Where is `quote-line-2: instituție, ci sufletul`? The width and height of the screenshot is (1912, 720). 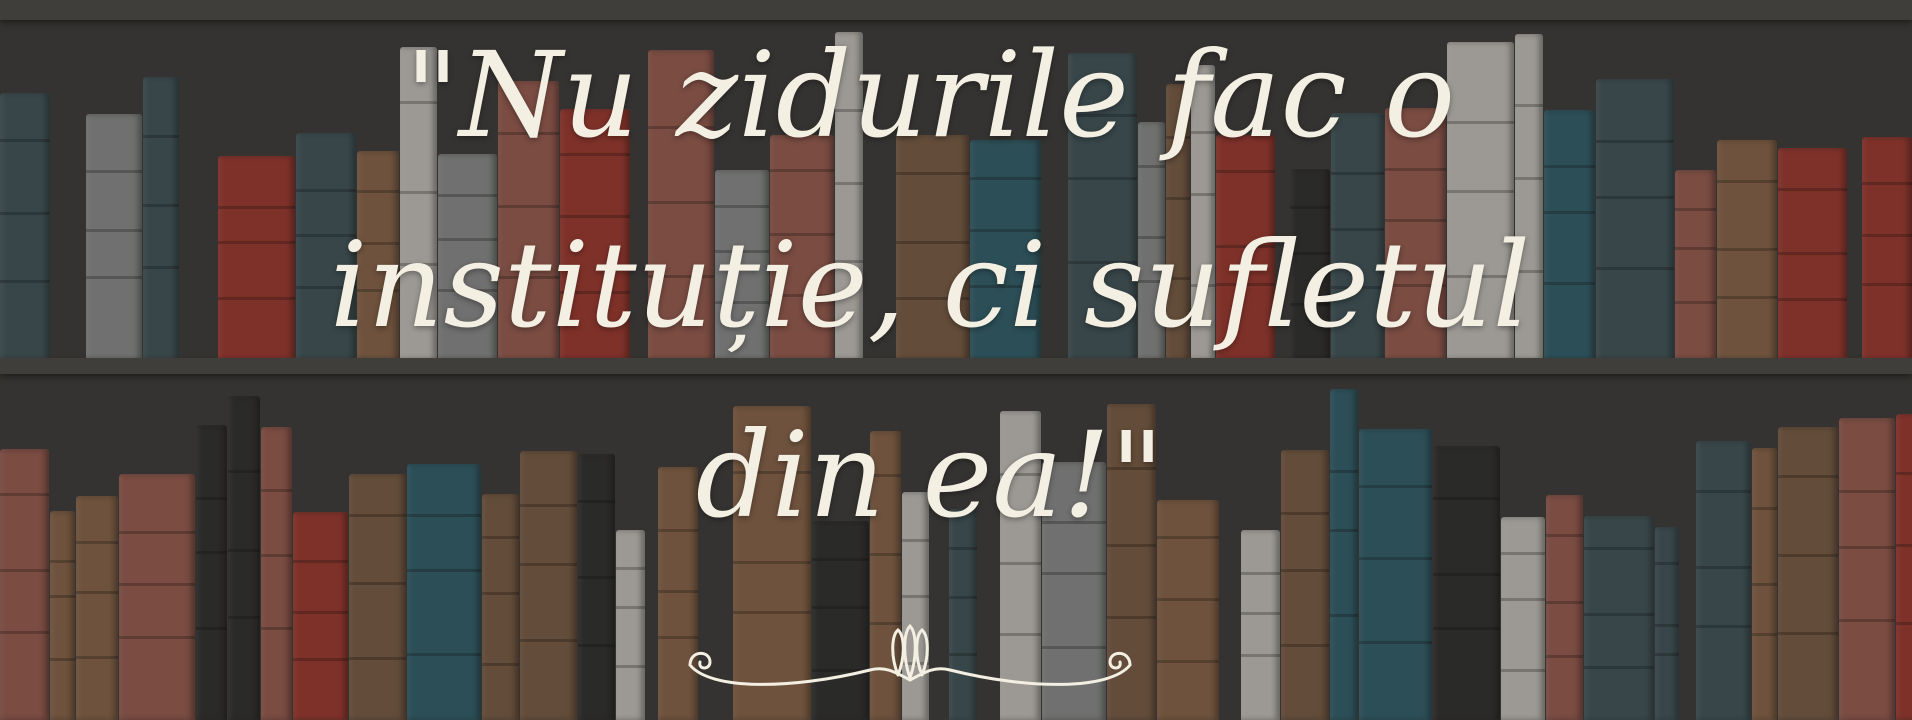
quote-line-2: instituție, ci sufletul is located at coordinates (930, 285).